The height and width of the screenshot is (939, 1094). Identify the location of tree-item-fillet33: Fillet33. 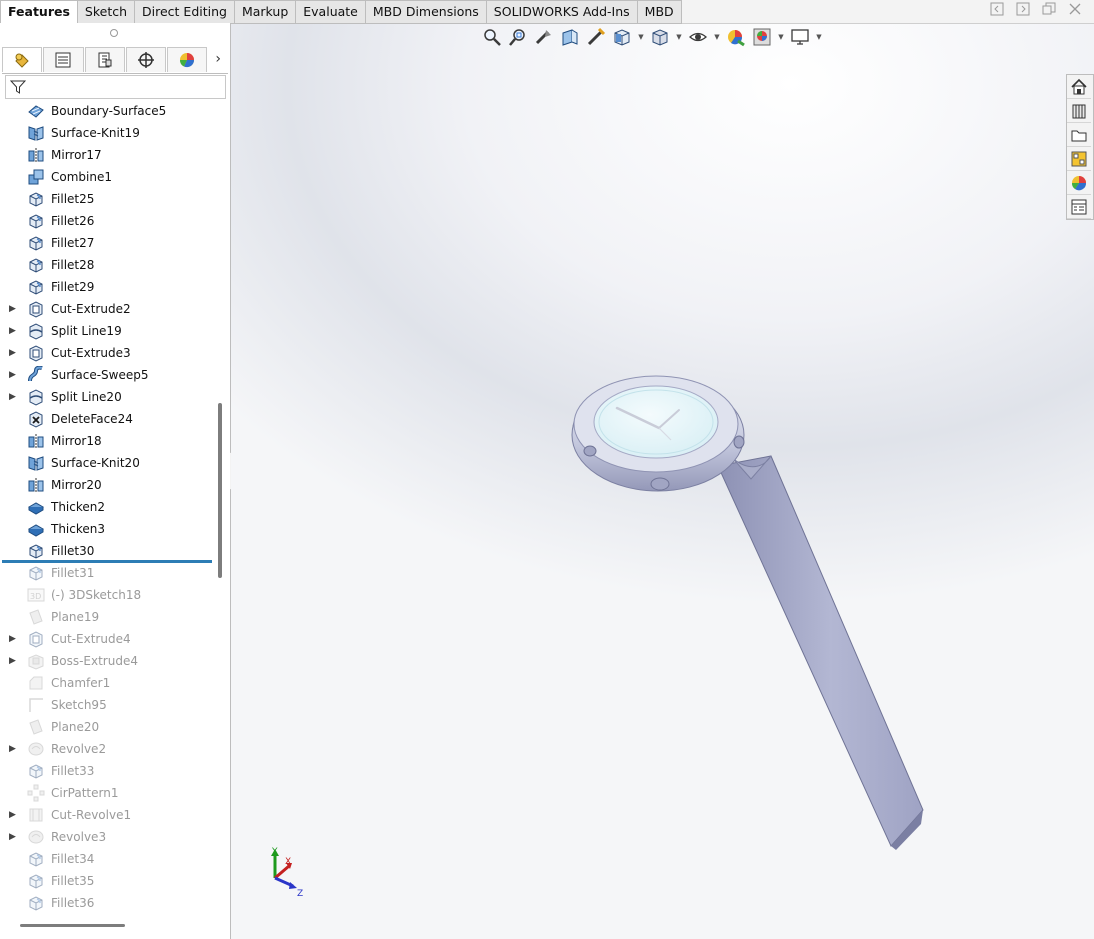
(106, 771).